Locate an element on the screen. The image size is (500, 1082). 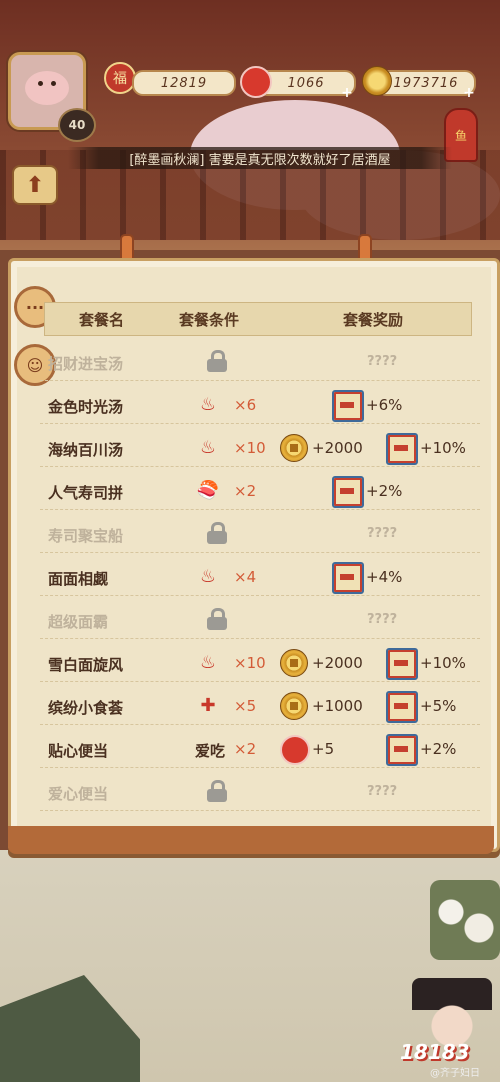
header-condition: 套餐条件 is located at coordinates (209, 319).